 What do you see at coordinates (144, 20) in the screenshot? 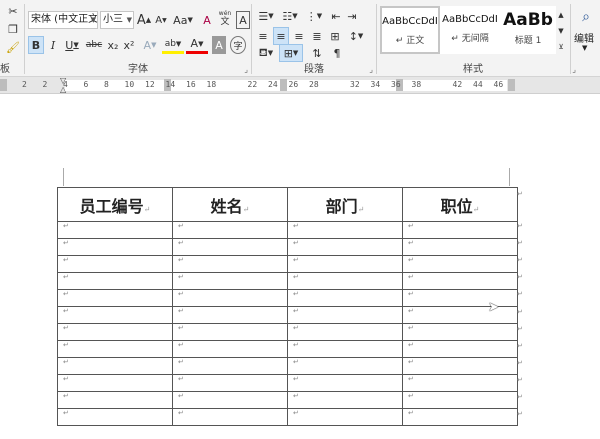
I see `grow-font-button: A ▲` at bounding box center [144, 20].